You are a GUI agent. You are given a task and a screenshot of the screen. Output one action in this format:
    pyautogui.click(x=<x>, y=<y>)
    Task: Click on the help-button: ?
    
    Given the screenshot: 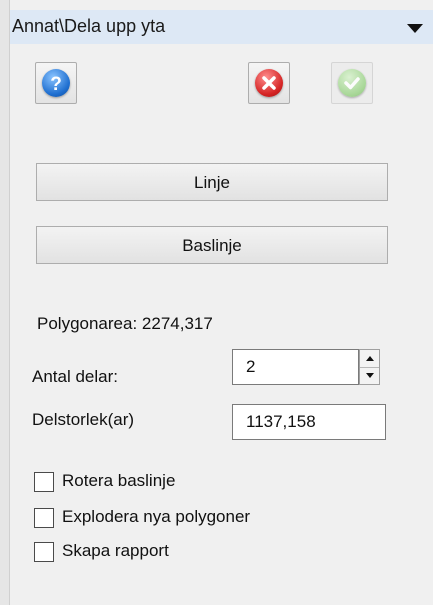 What is the action you would take?
    pyautogui.click(x=56, y=83)
    